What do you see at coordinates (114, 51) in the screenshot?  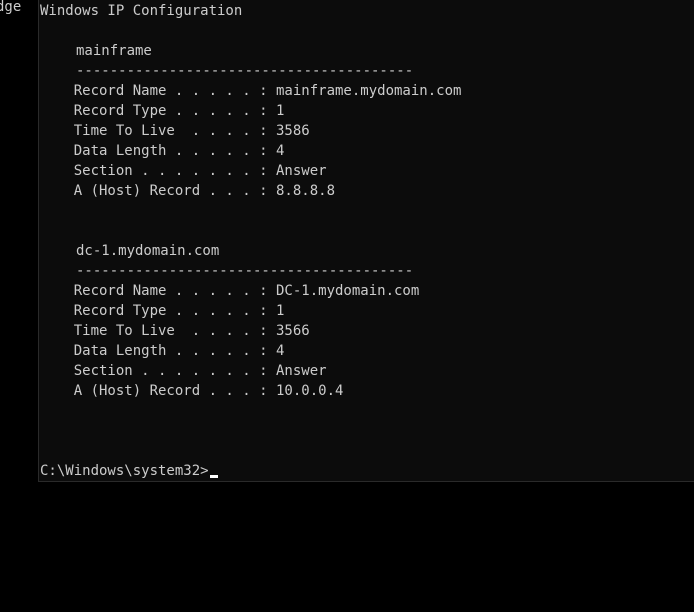 I see `record-1-host: mainframe` at bounding box center [114, 51].